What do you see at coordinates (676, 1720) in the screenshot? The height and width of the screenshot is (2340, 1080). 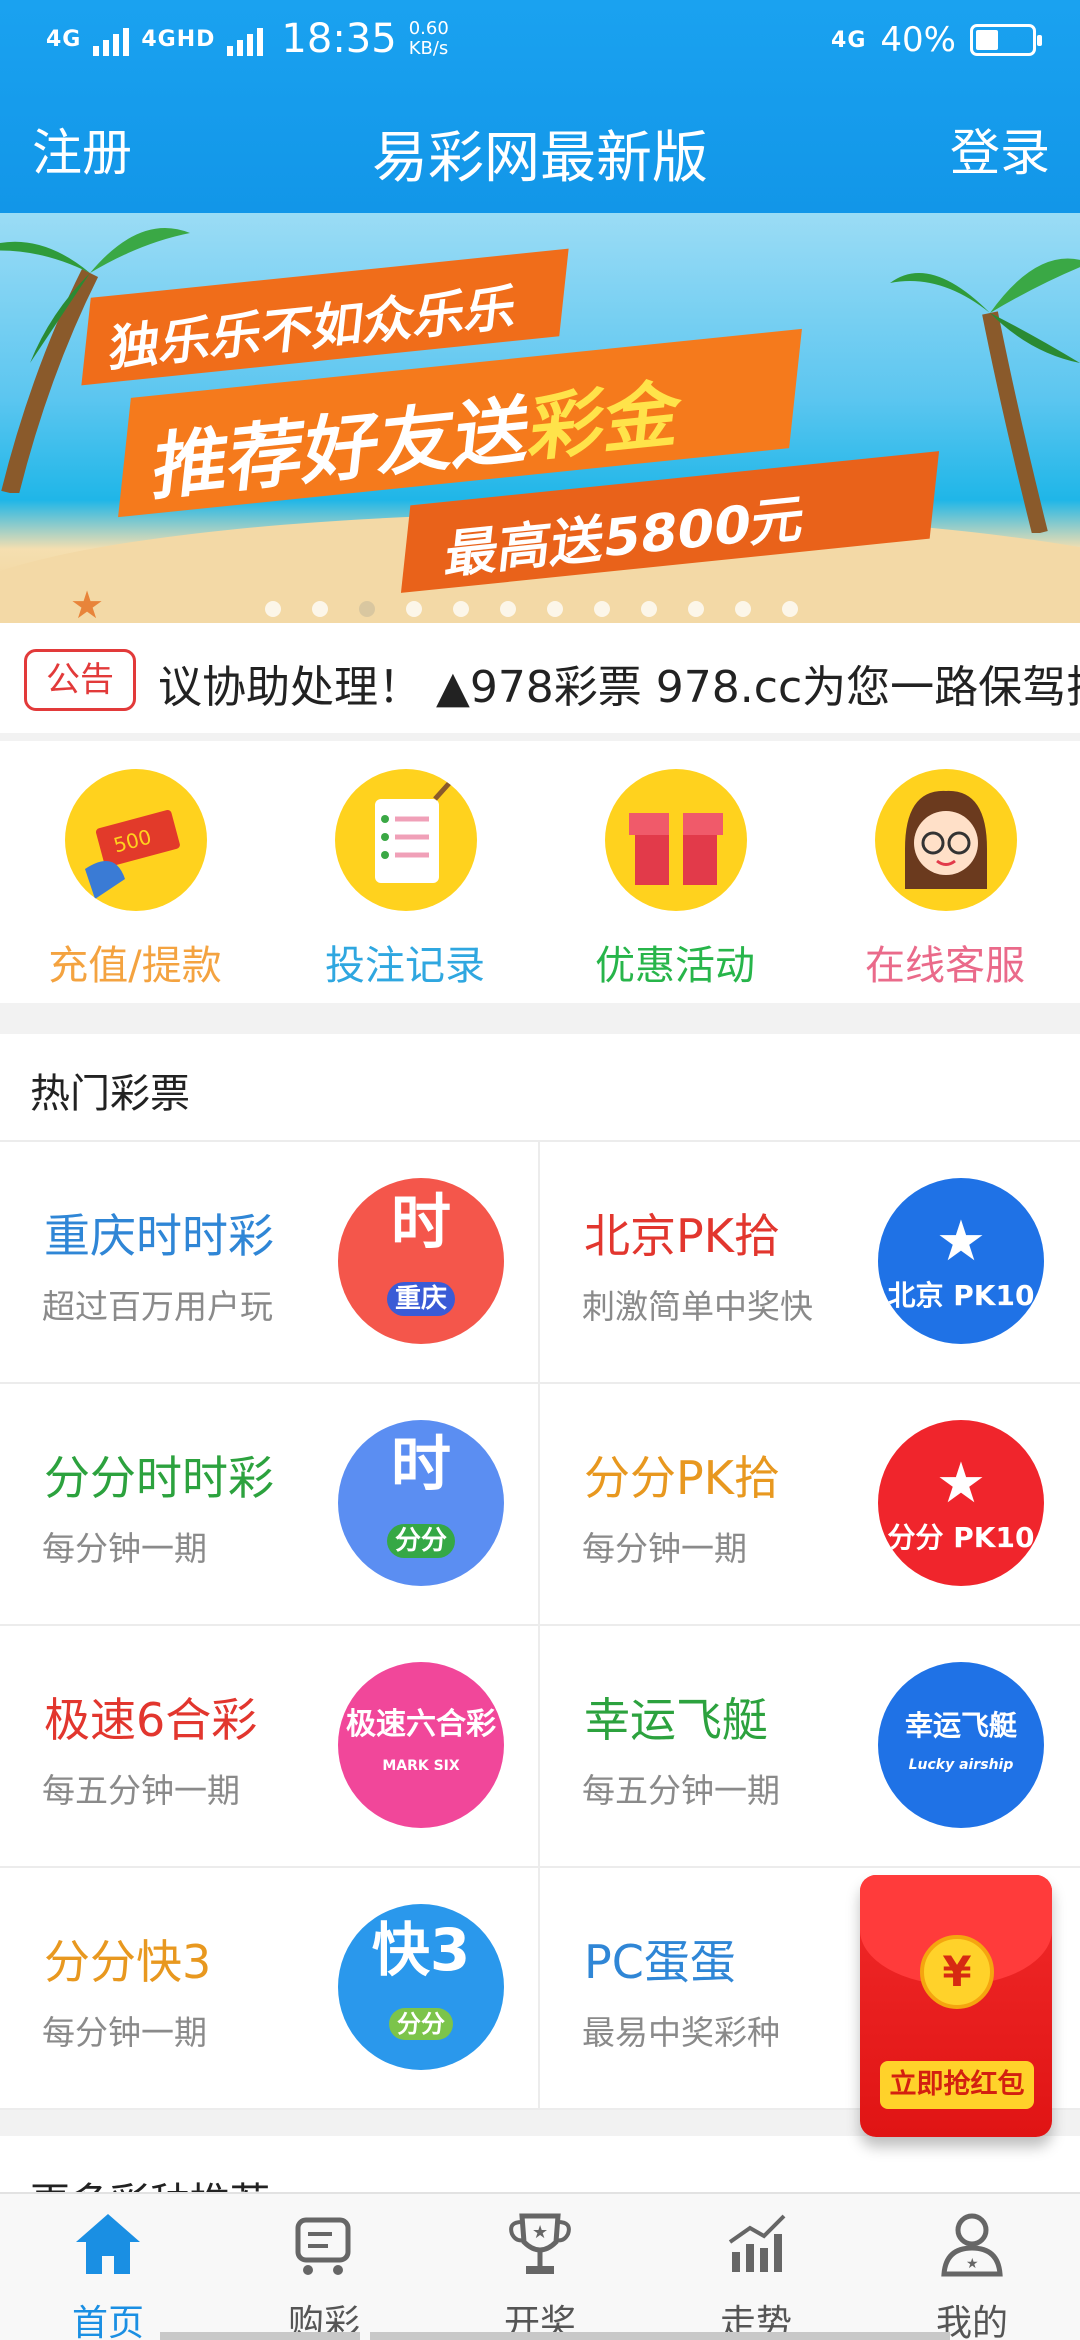 I see `lottery-name: 幸运飞艇` at bounding box center [676, 1720].